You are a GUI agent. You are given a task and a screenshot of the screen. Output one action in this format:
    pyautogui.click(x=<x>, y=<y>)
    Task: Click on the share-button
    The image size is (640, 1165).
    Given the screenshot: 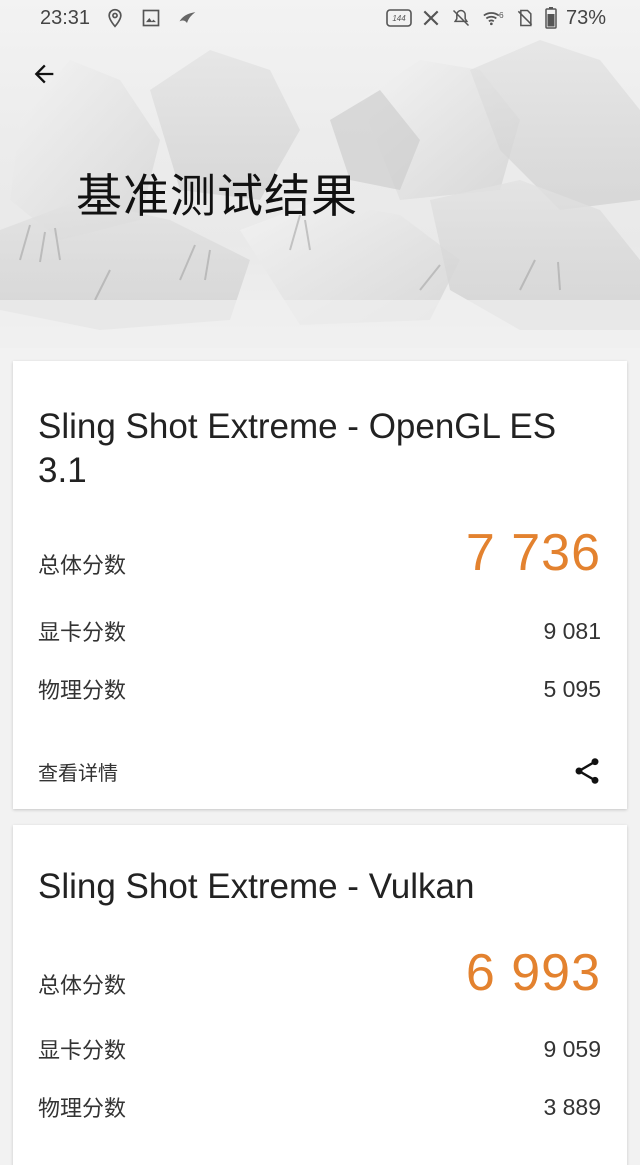 What is the action you would take?
    pyautogui.click(x=587, y=771)
    